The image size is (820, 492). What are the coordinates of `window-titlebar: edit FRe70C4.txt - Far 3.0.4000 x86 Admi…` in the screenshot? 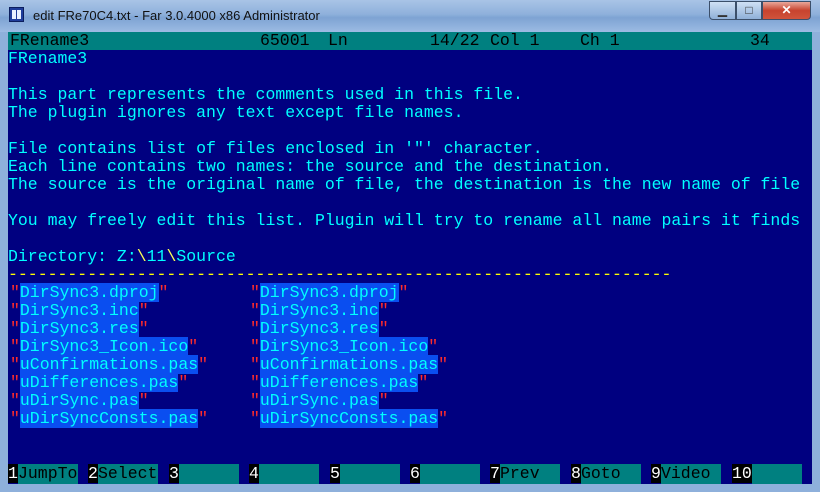 It's located at (410, 16).